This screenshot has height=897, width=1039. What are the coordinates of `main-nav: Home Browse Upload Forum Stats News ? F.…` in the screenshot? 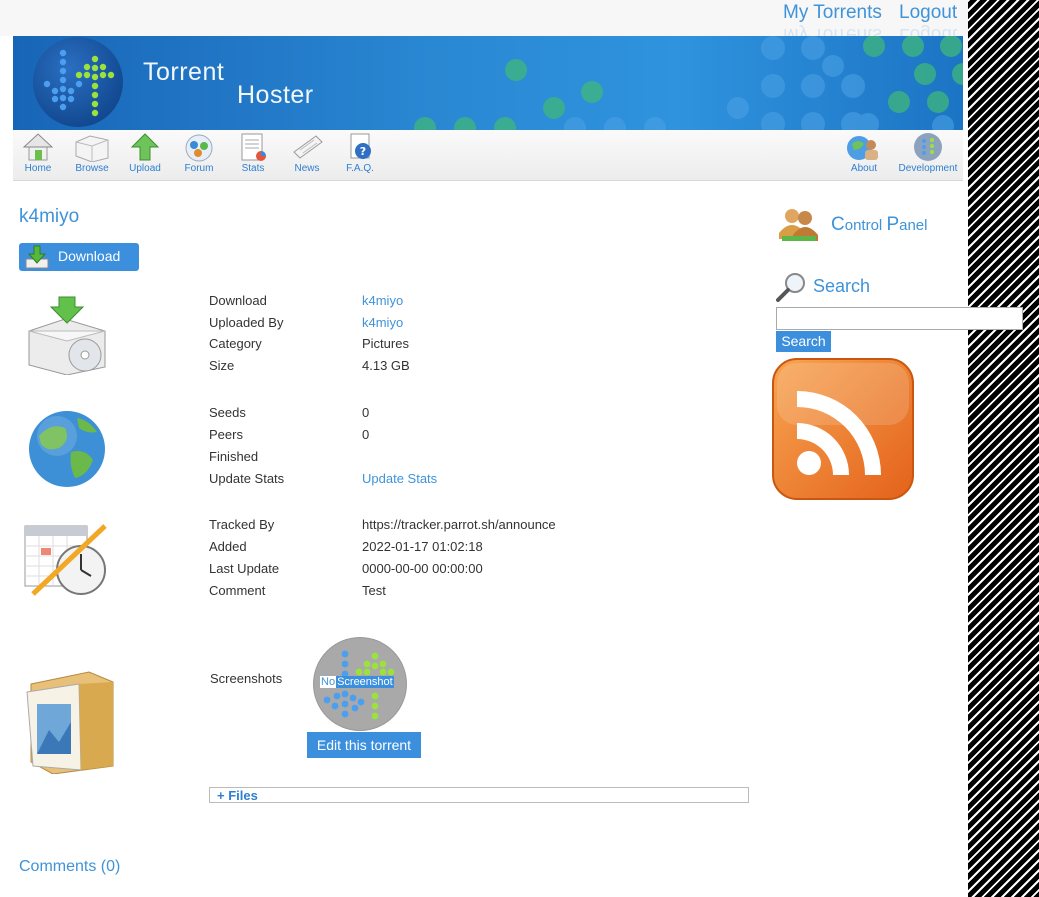 It's located at (488, 155).